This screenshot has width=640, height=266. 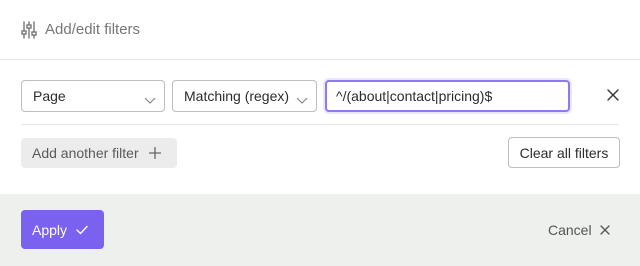 What do you see at coordinates (50, 229) in the screenshot?
I see `apply-label: Apply` at bounding box center [50, 229].